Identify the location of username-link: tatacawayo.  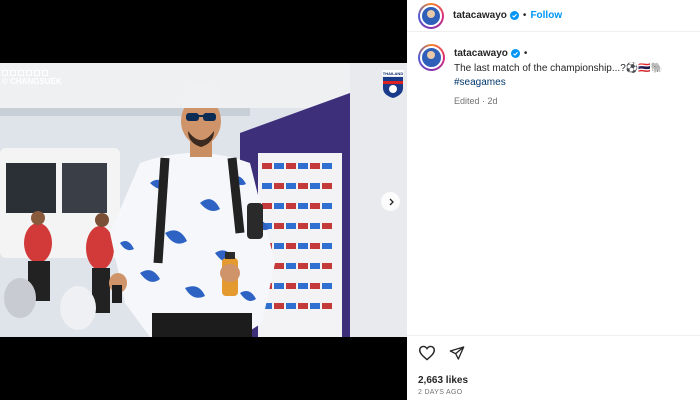
(480, 15).